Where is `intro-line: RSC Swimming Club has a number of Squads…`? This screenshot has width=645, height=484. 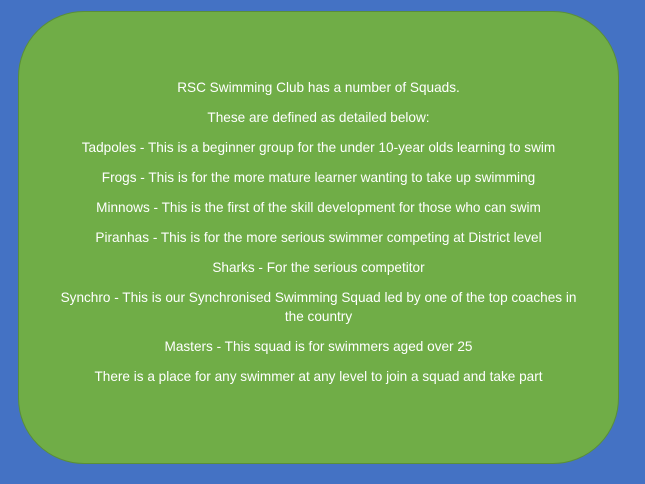
intro-line: RSC Swimming Club has a number of Squads… is located at coordinates (318, 87).